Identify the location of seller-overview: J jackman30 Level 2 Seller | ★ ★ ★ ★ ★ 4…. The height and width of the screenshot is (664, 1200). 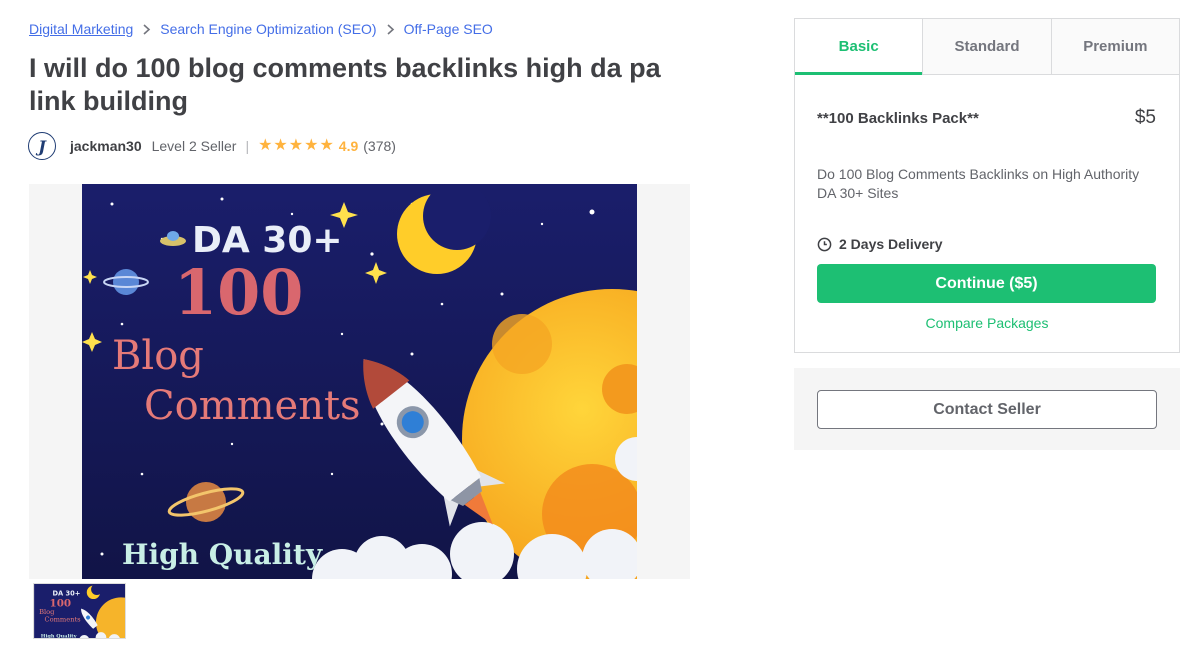
(212, 146).